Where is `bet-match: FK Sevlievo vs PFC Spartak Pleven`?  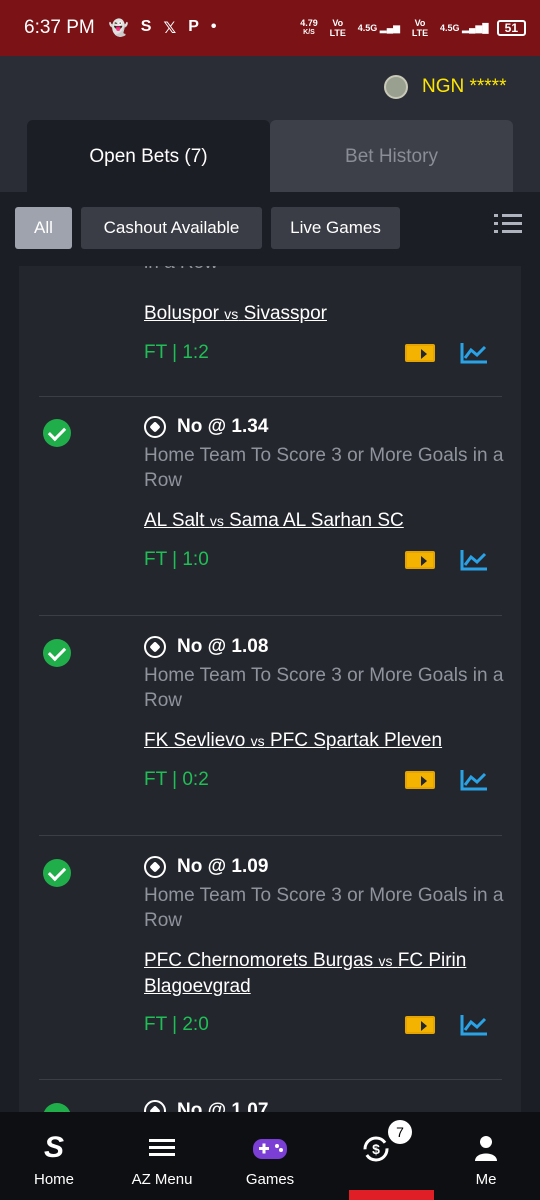
bet-match: FK Sevlievo vs PFC Spartak Pleven is located at coordinates (329, 741).